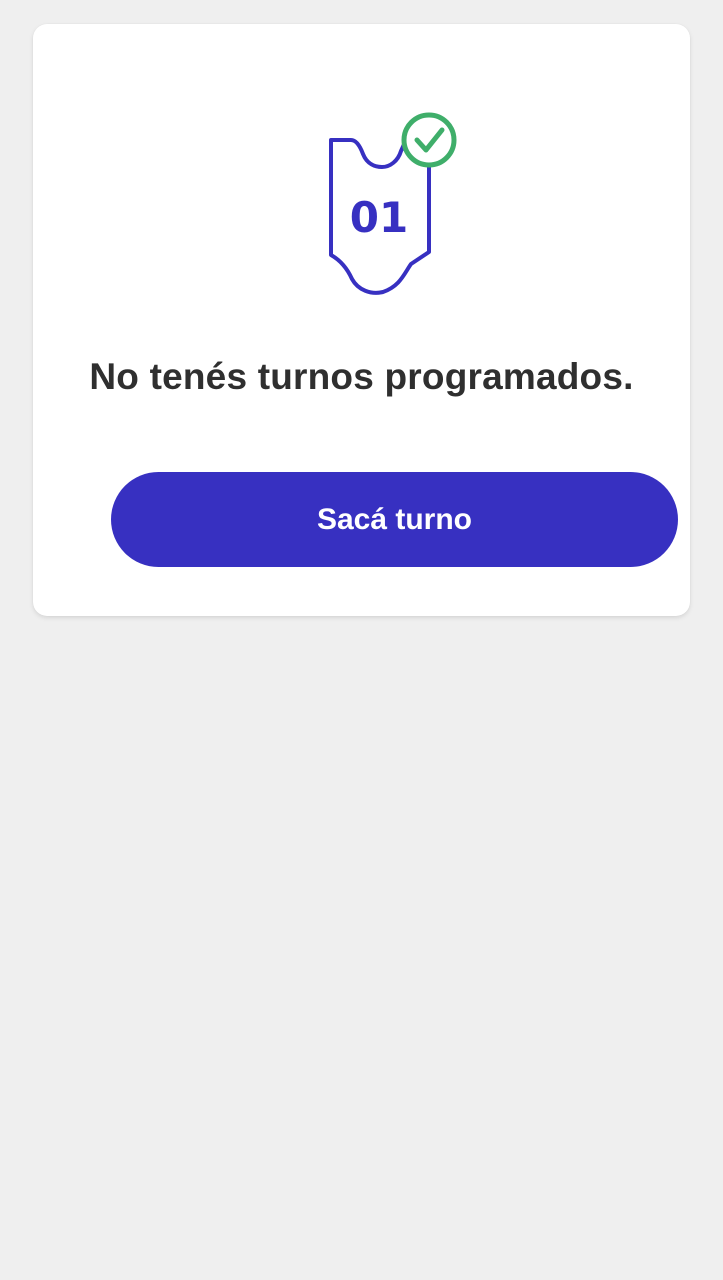 The image size is (723, 1280). What do you see at coordinates (429, 140) in the screenshot?
I see `check-badge-icon` at bounding box center [429, 140].